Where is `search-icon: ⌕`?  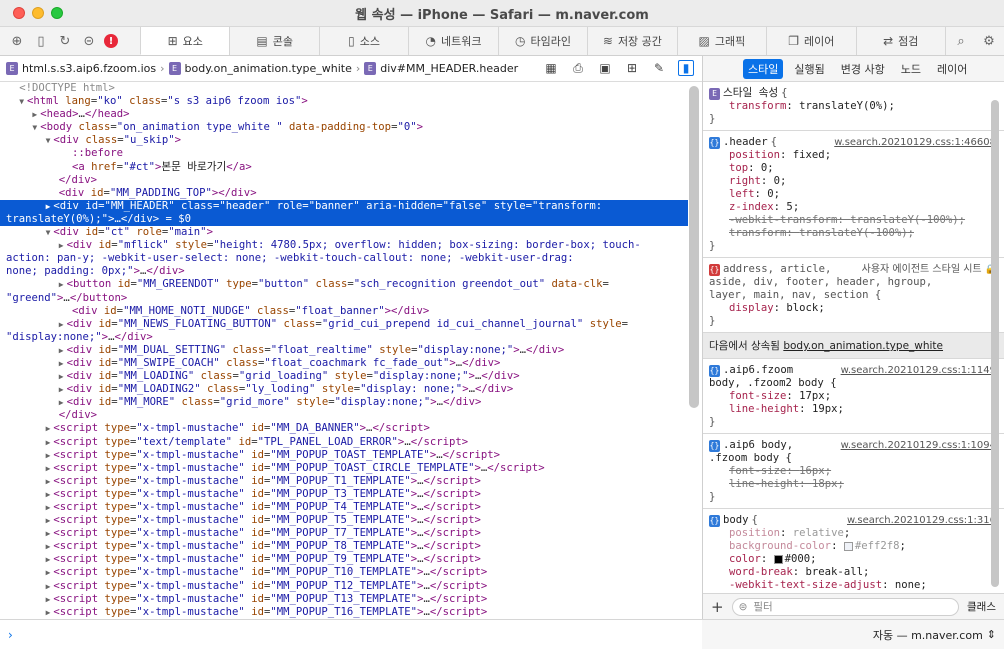
search-icon: ⌕ is located at coordinates (961, 41).